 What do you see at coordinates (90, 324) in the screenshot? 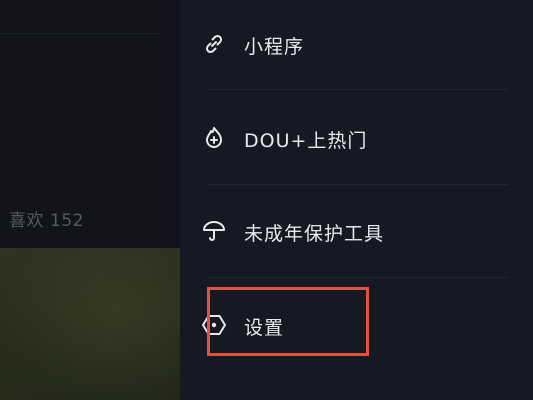
I see `video-thumbnail-shade` at bounding box center [90, 324].